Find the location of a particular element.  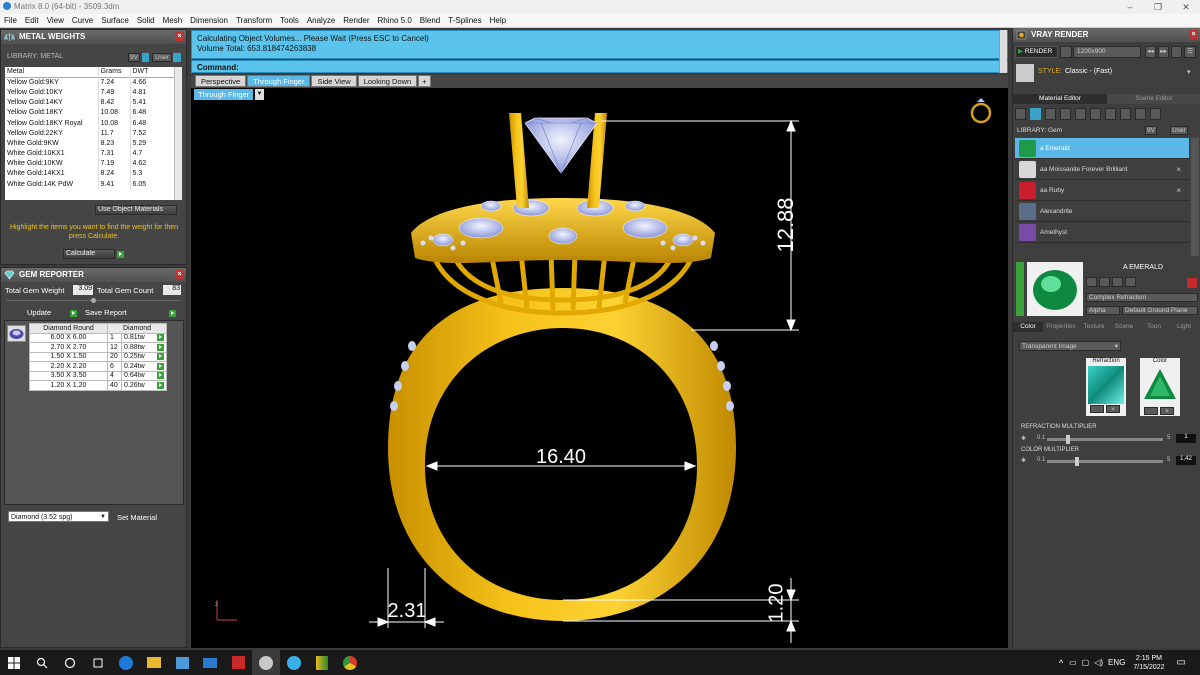

minimize-button: – is located at coordinates (1130, 7).